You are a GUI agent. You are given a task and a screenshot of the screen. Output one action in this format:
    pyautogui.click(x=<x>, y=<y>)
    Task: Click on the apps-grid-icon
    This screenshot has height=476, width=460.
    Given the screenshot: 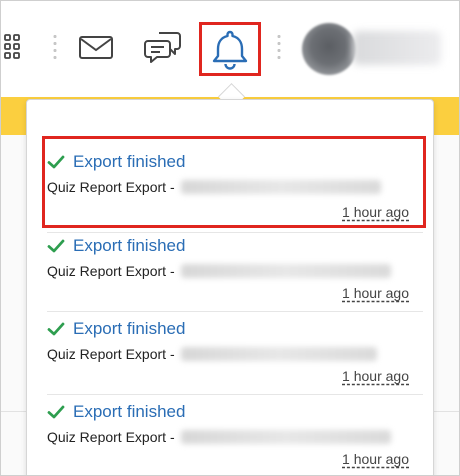 What is the action you would take?
    pyautogui.click(x=14, y=47)
    